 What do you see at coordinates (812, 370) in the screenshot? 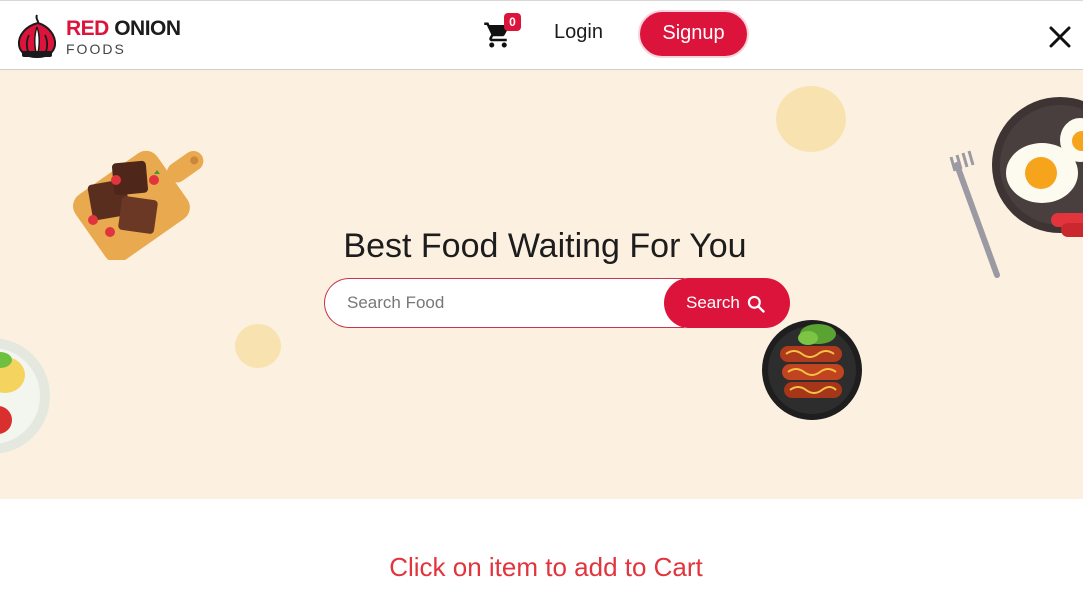
I see `sausage-plate-illustration` at bounding box center [812, 370].